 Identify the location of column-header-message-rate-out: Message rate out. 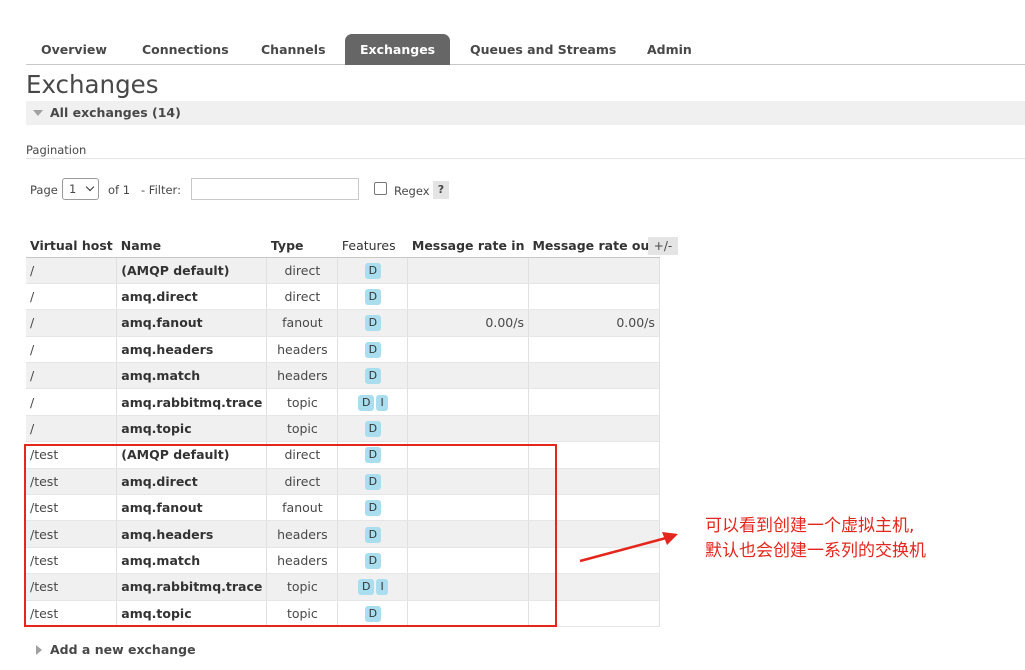
(594, 246).